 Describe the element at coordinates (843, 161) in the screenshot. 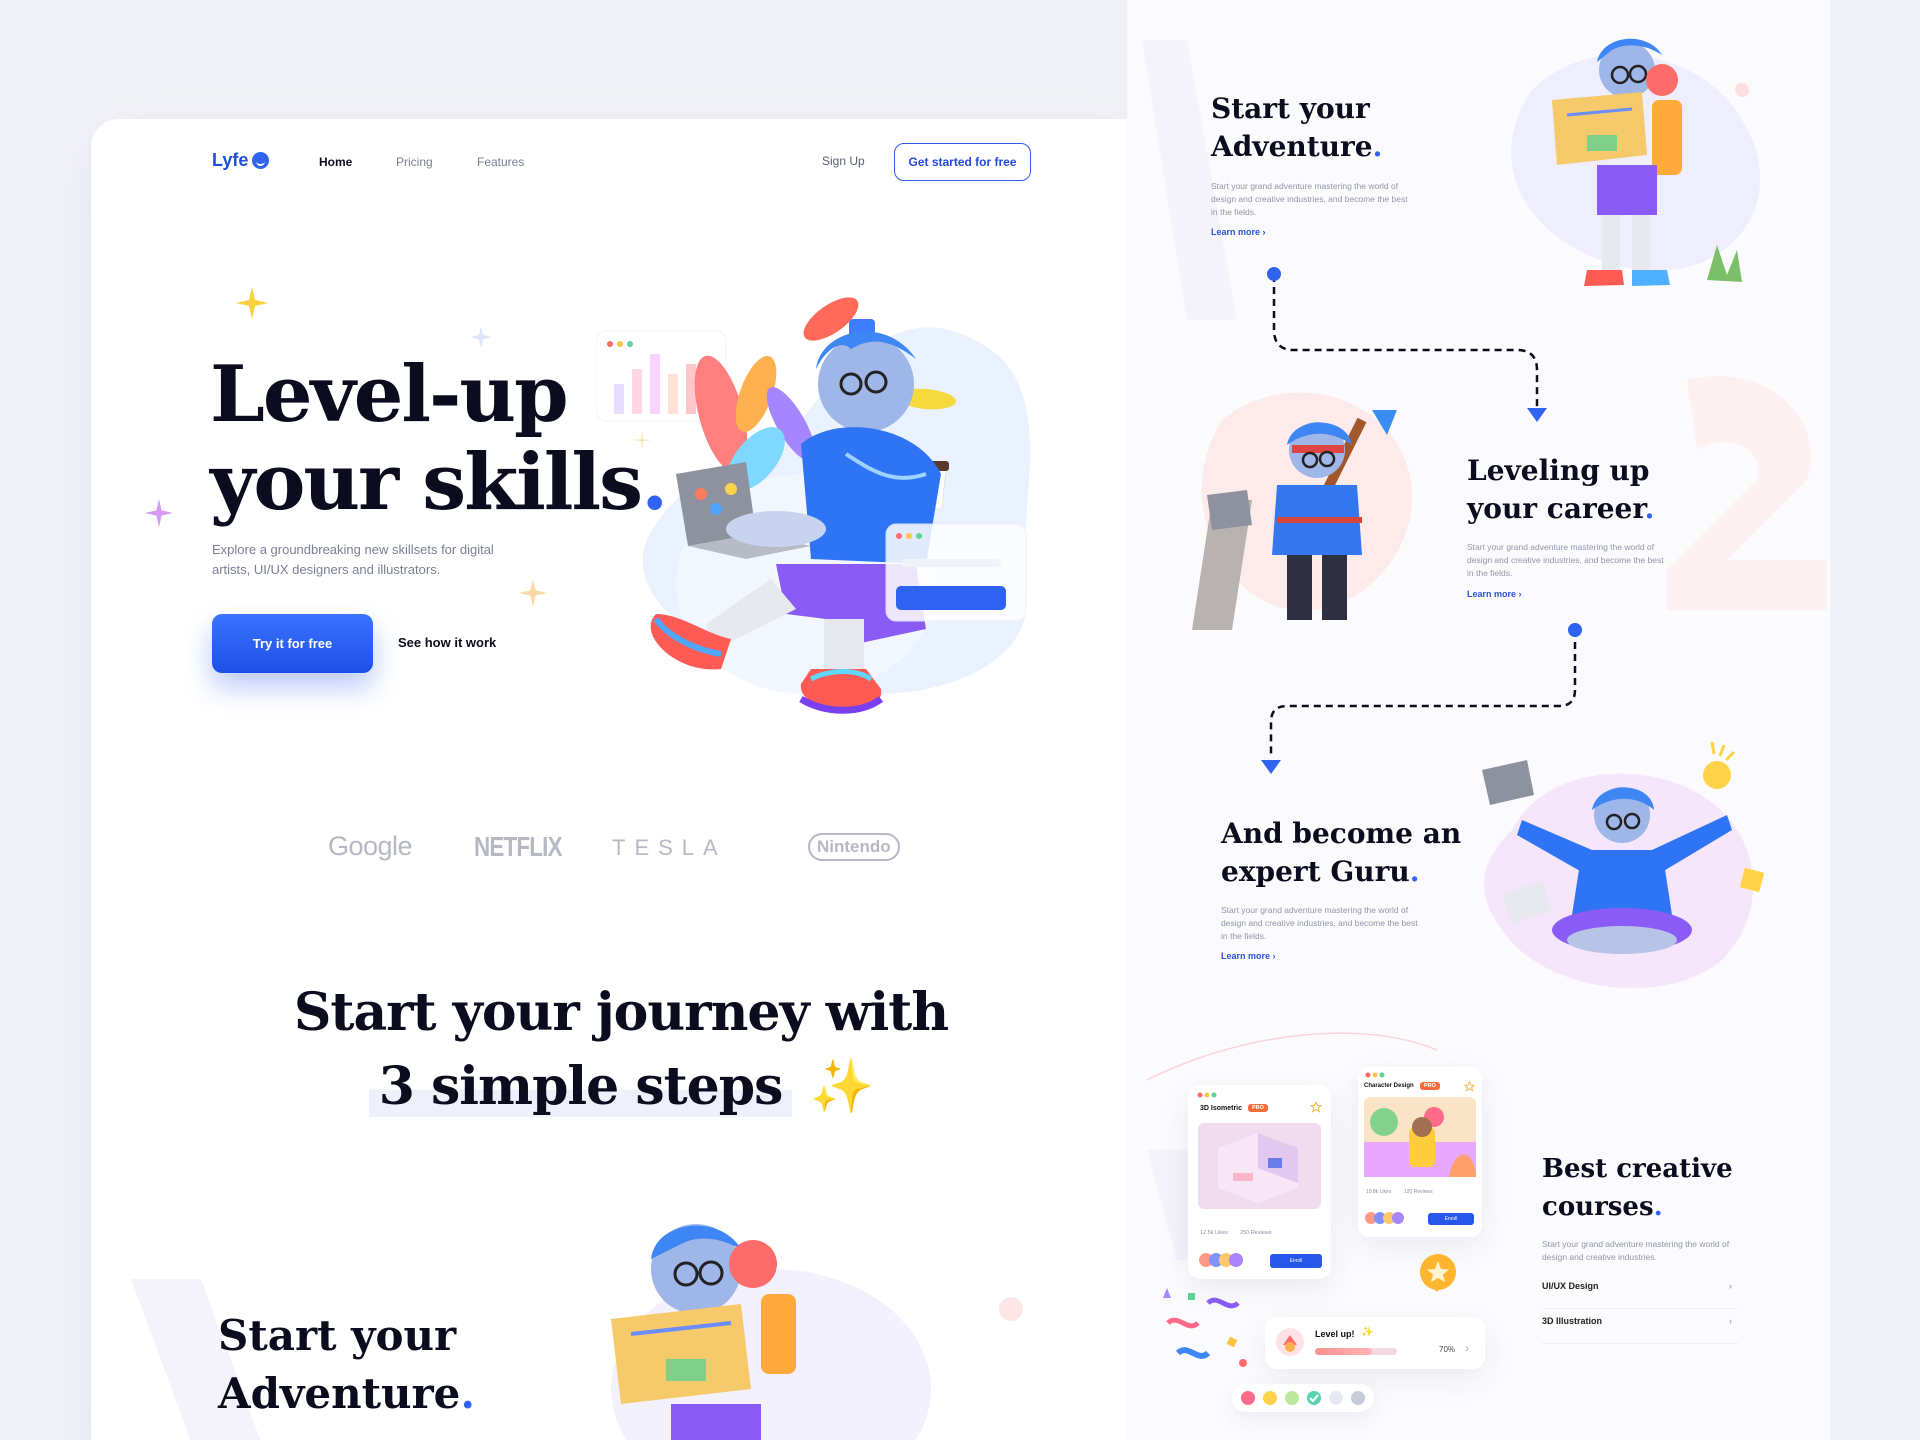

I see `sign-up-link: Sign Up` at that location.